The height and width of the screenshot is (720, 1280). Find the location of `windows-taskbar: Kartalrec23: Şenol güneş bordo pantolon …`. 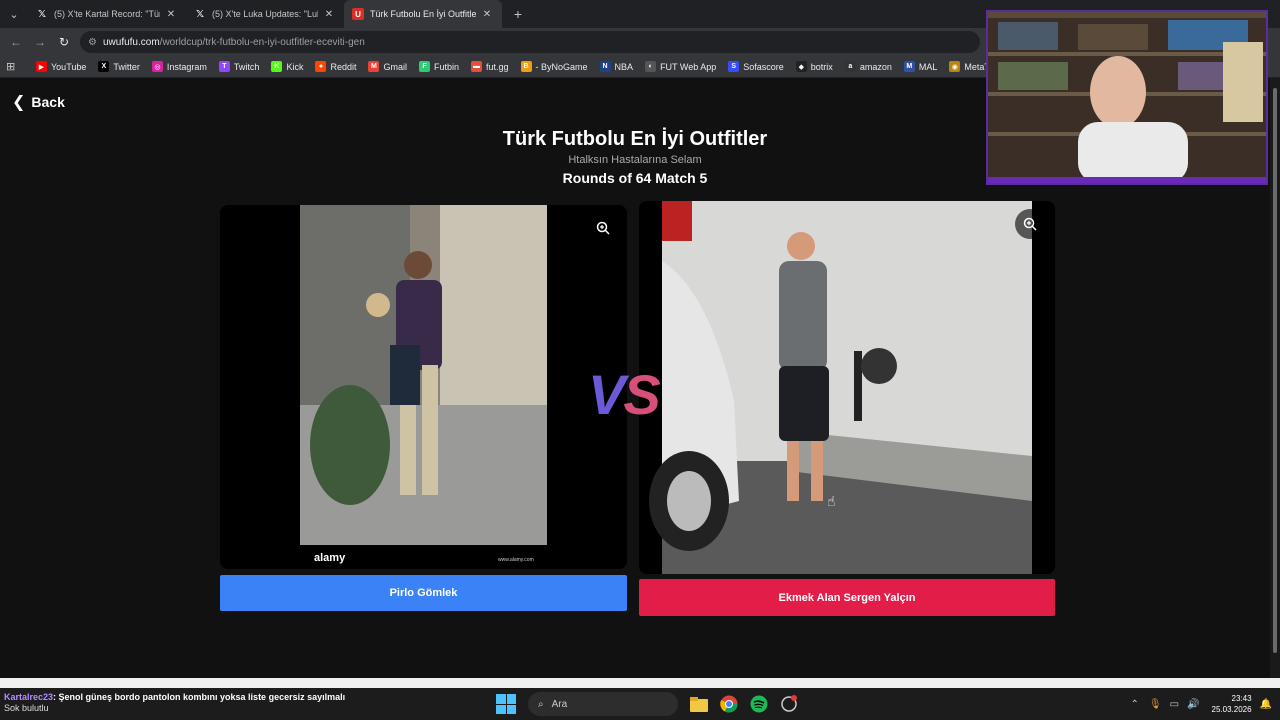

windows-taskbar: Kartalrec23: Şenol güneş bordo pantolon … is located at coordinates (640, 704).